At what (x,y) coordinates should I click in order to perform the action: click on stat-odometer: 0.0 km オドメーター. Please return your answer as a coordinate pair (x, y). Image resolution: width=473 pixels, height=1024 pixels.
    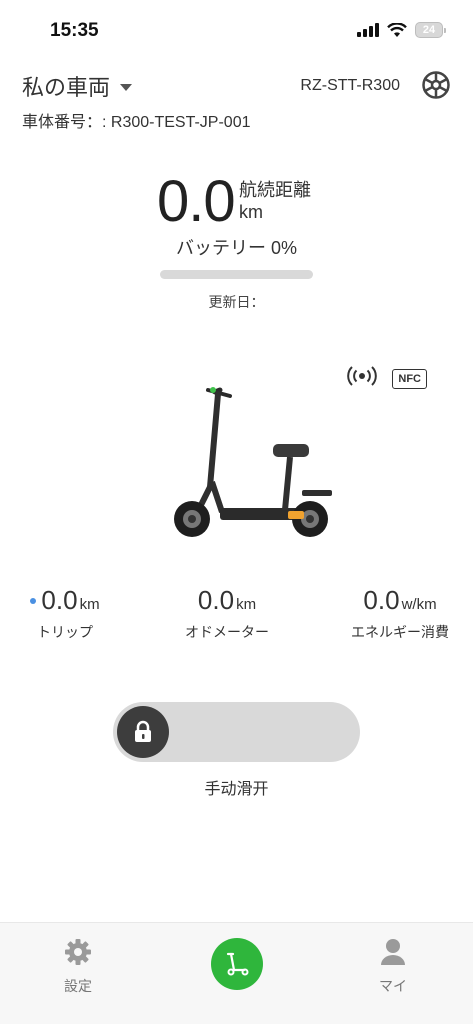
    Looking at the image, I should click on (227, 613).